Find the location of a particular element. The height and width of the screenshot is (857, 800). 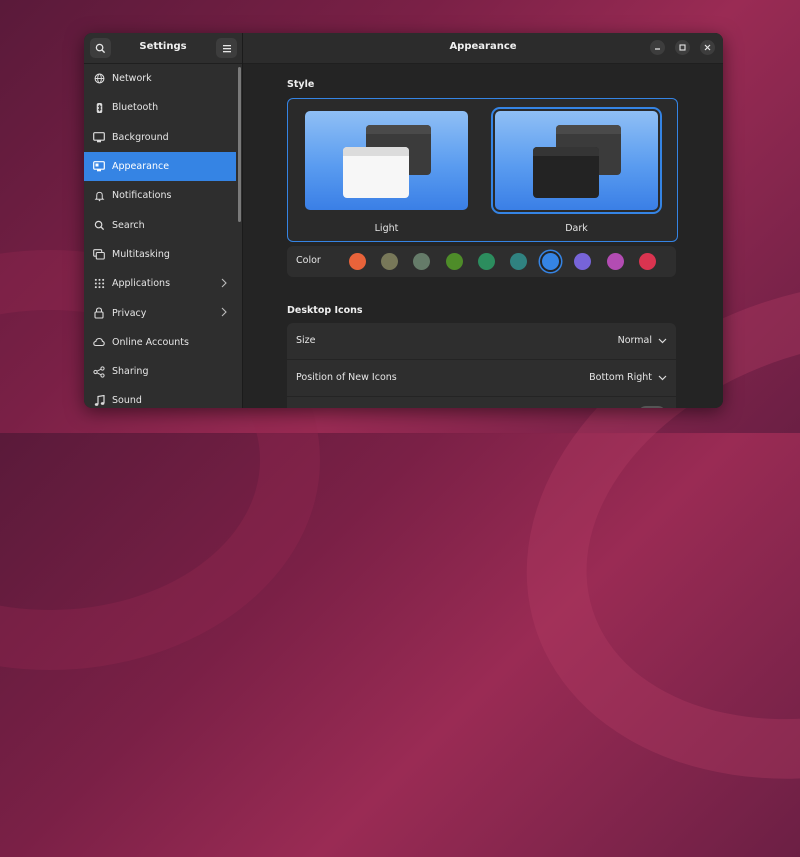

accent-color-row: Color is located at coordinates (481, 261).